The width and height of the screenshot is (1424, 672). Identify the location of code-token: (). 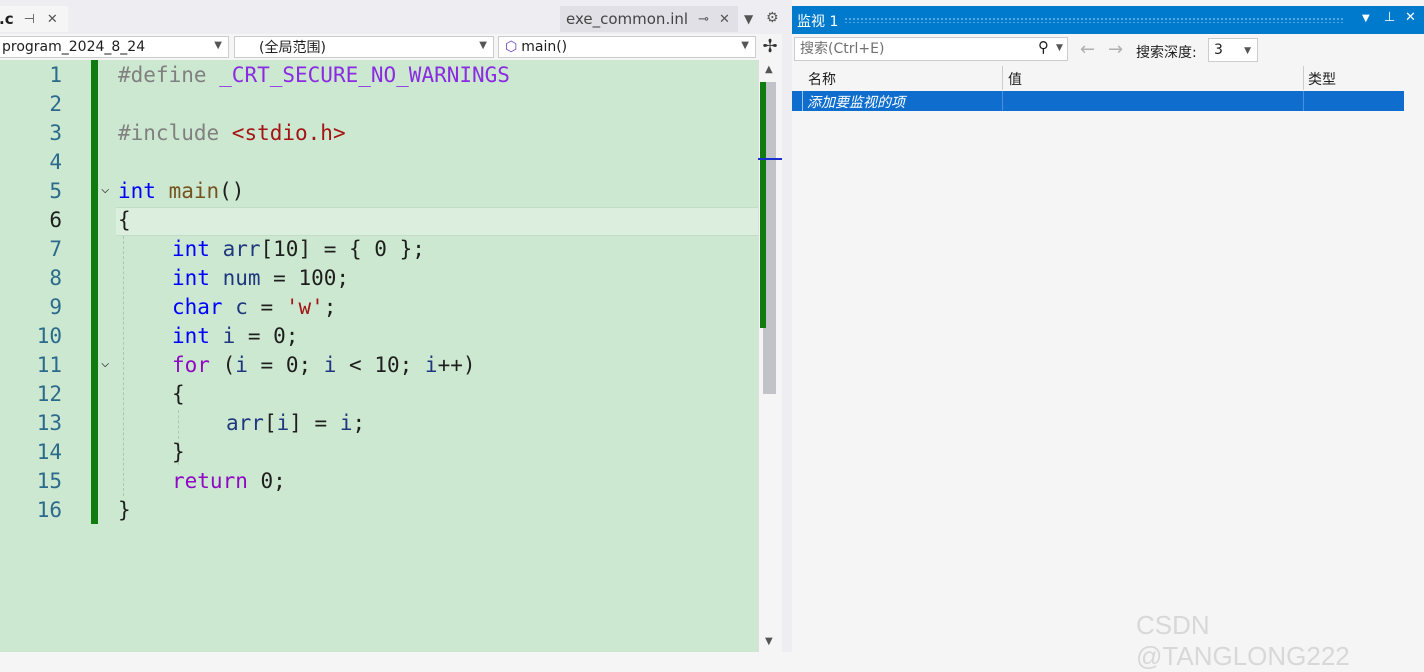
(232, 191).